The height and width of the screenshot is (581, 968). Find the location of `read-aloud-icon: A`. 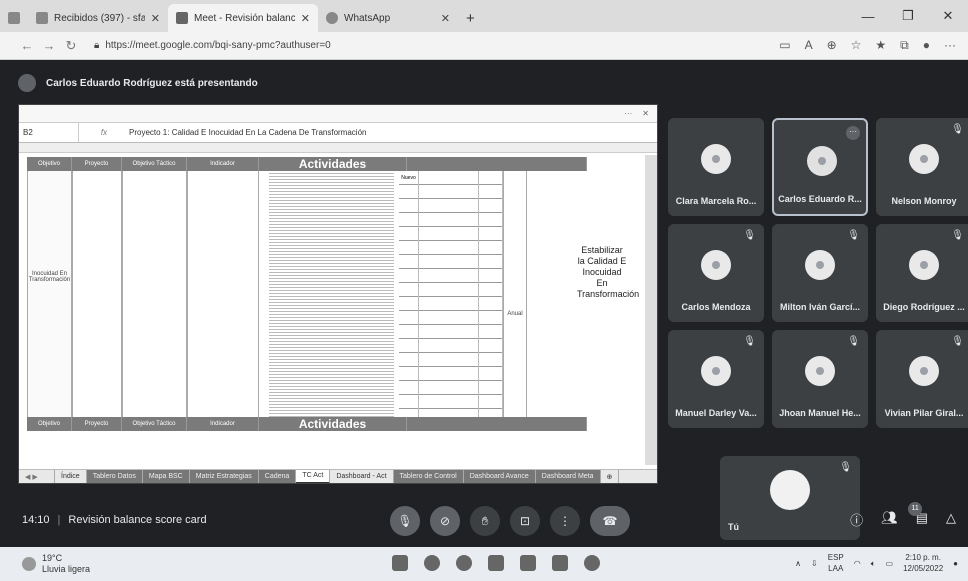

read-aloud-icon: A is located at coordinates (809, 45).